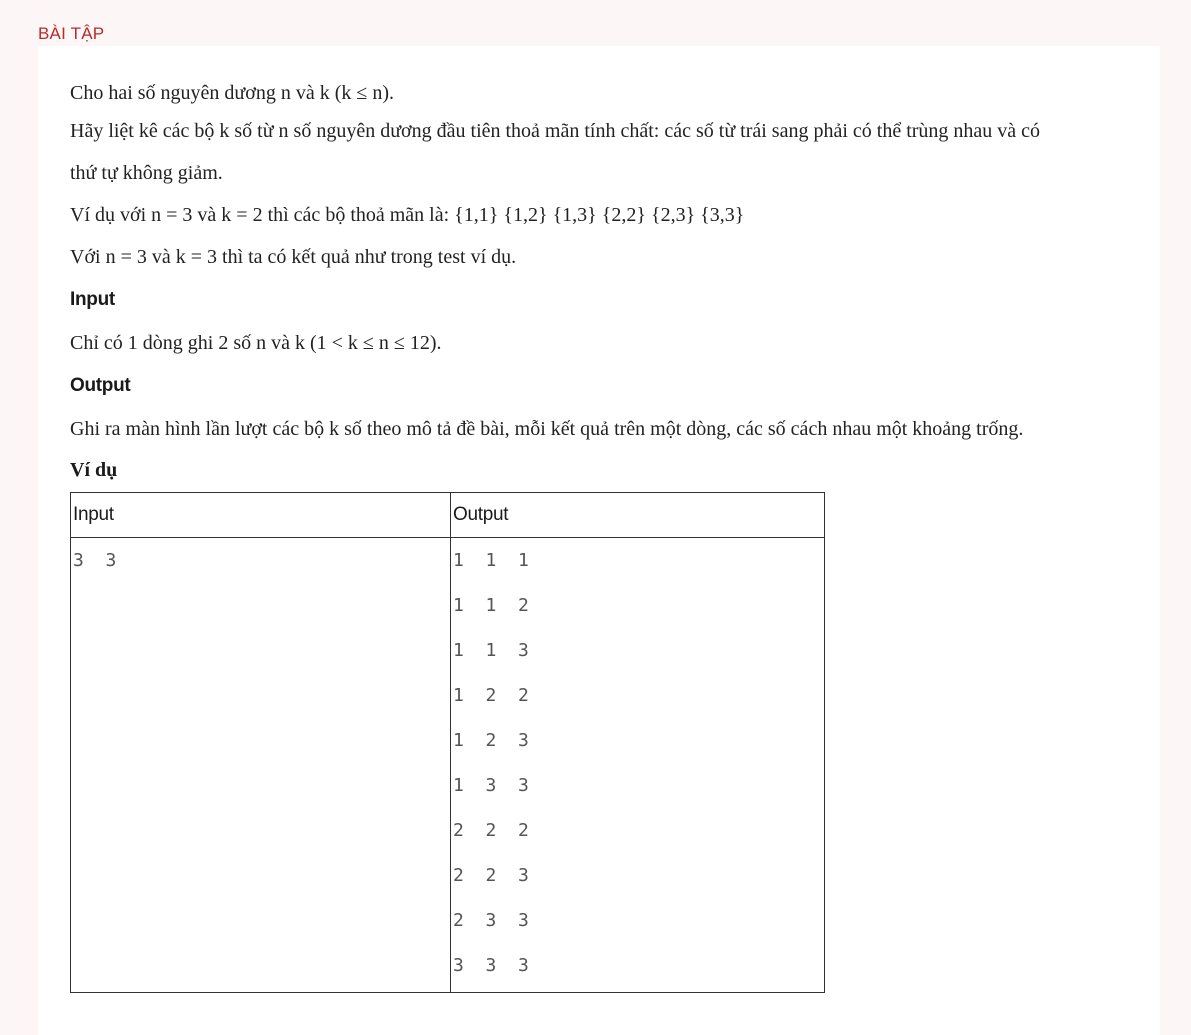 The width and height of the screenshot is (1191, 1035). What do you see at coordinates (491, 785) in the screenshot?
I see `example-output-line: 1 3 3` at bounding box center [491, 785].